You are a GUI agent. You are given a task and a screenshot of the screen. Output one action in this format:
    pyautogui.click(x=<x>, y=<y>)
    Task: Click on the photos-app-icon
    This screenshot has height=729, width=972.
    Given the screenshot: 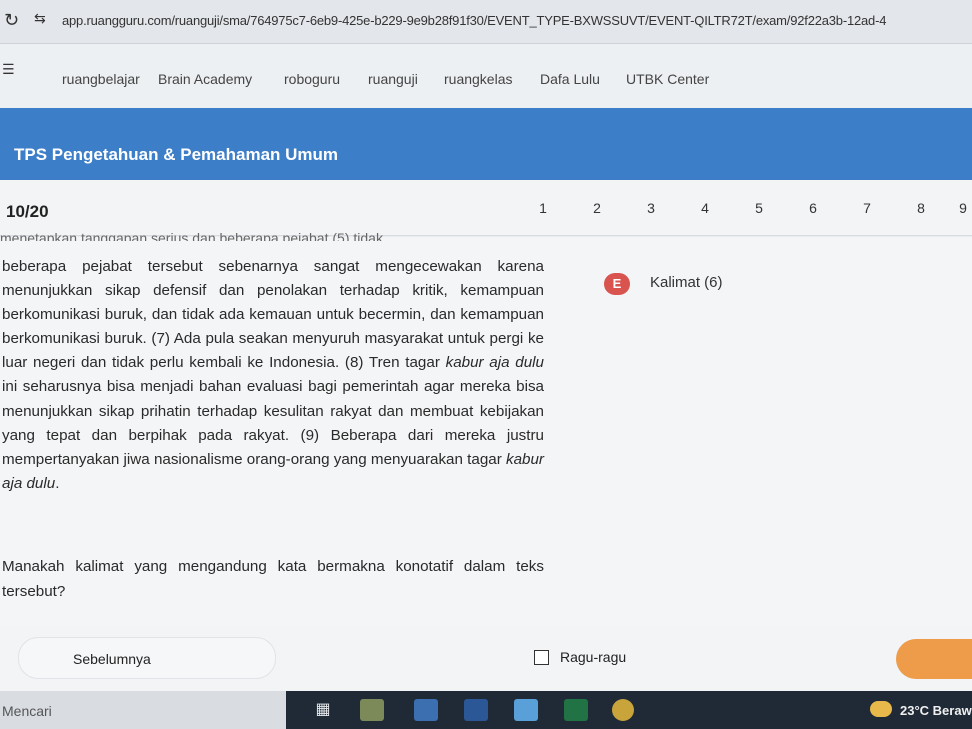 What is the action you would take?
    pyautogui.click(x=372, y=710)
    